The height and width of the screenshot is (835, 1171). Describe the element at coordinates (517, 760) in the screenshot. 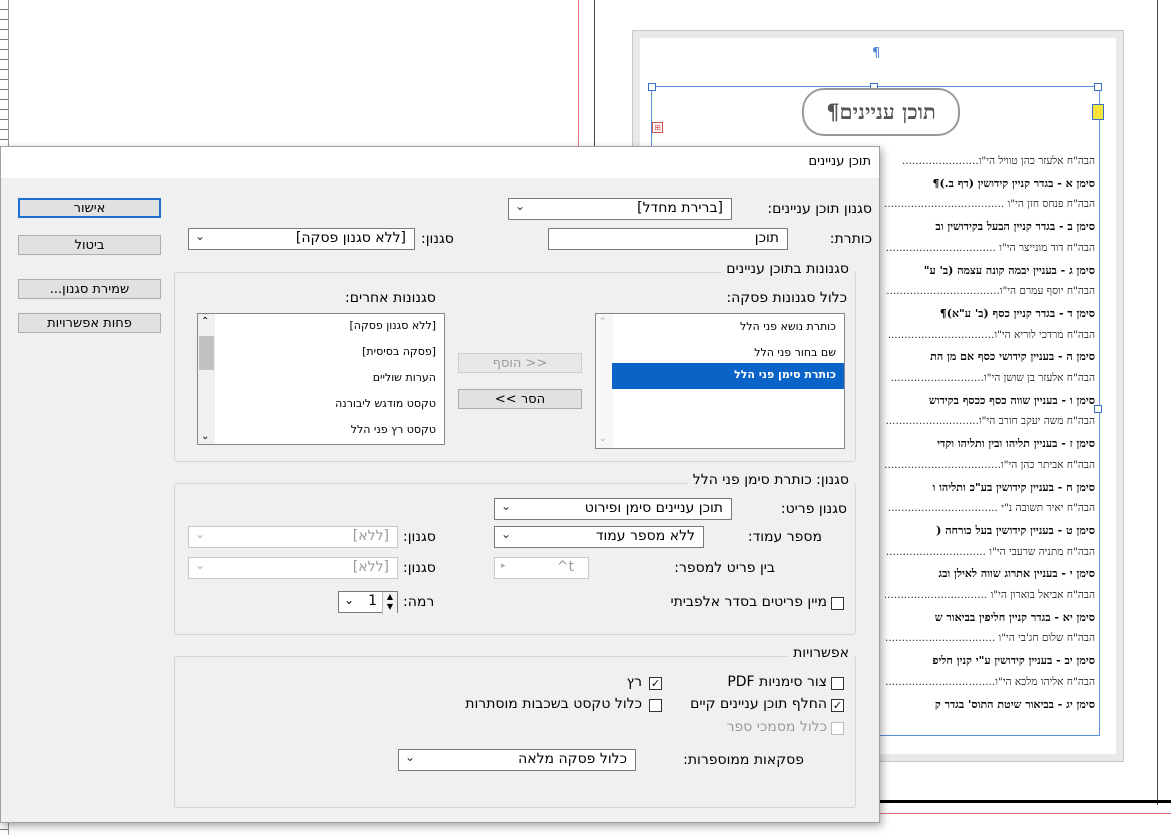

I see `numbered-paragraphs-select: כלול פסקה מלאה ⌄` at that location.